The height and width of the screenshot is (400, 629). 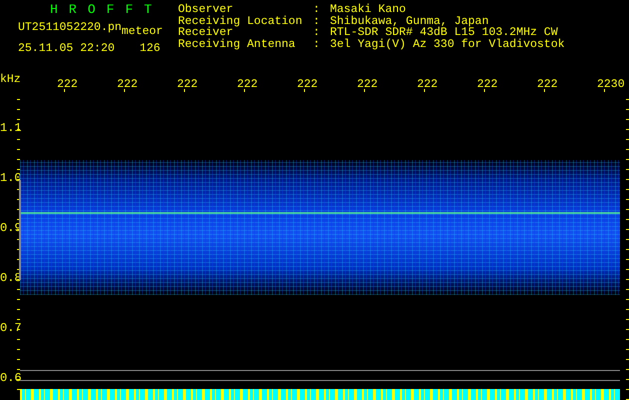 What do you see at coordinates (241, 21) in the screenshot?
I see `info-label: Receiving Location` at bounding box center [241, 21].